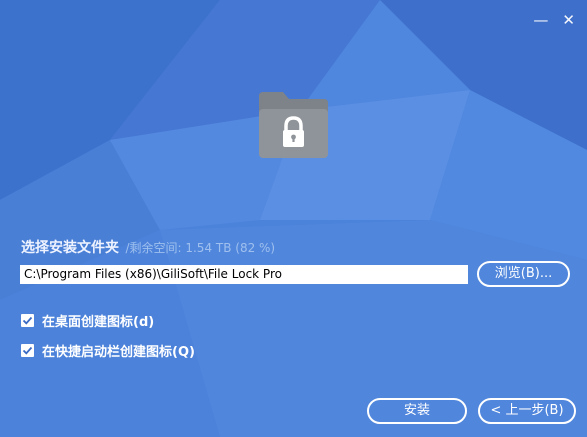 The width and height of the screenshot is (587, 437). What do you see at coordinates (540, 20) in the screenshot?
I see `minimize-button: —` at bounding box center [540, 20].